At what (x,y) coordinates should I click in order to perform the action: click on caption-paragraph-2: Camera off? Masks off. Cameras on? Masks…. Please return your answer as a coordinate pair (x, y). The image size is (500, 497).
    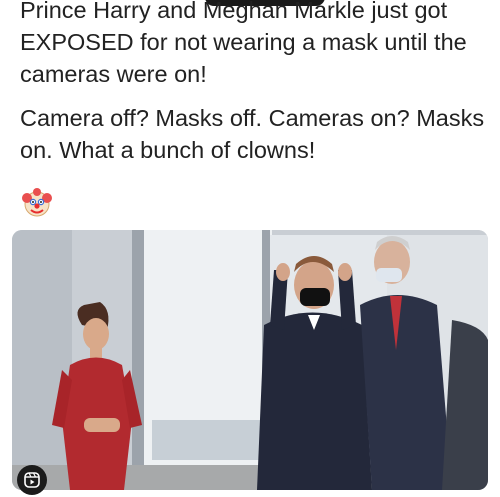
    Looking at the image, I should click on (252, 134).